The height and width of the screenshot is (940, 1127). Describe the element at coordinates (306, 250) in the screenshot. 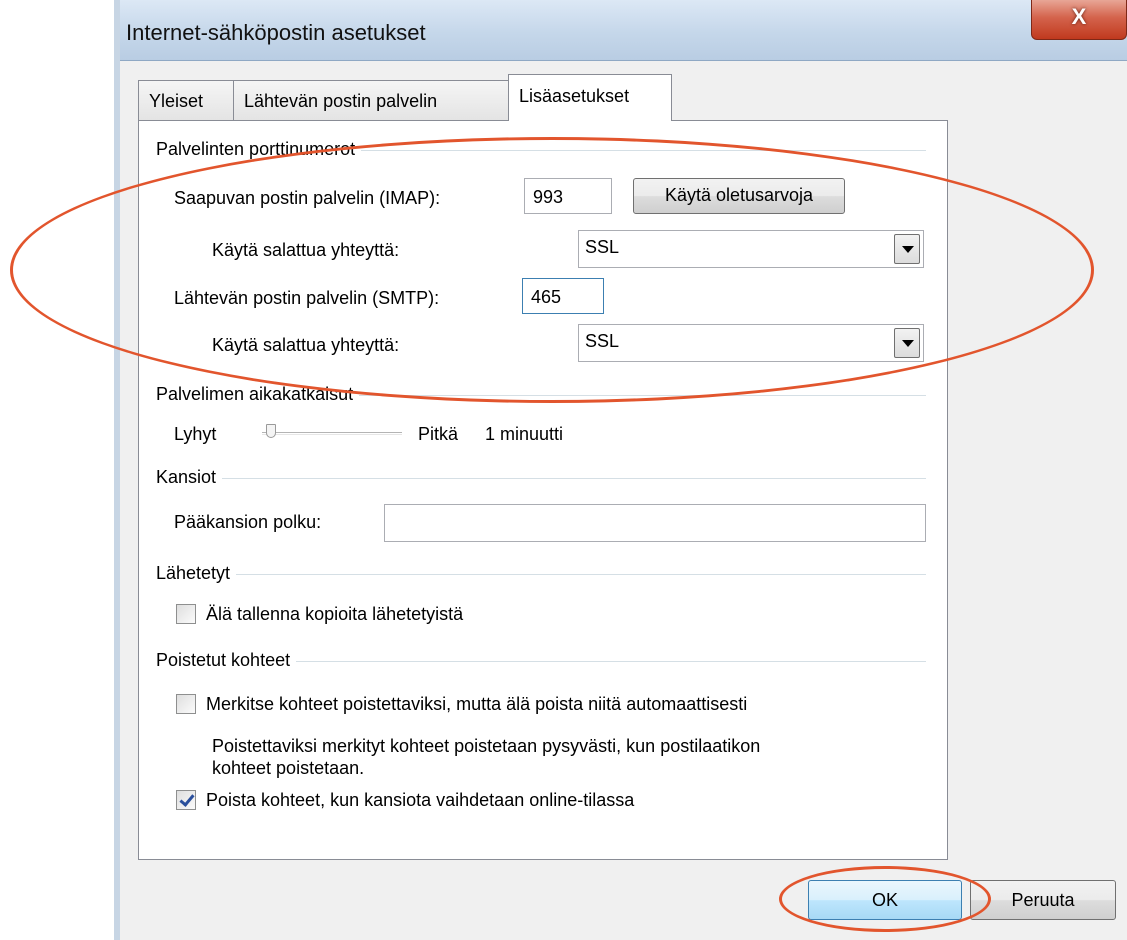

I see `incoming-encryption-label: Käytä salattua yhteyttä:` at that location.